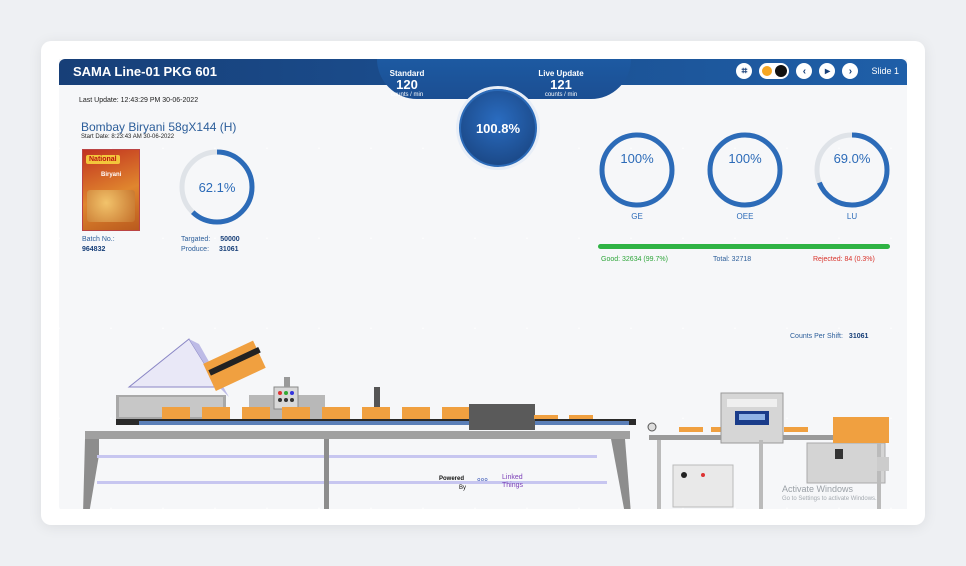  Describe the element at coordinates (817, 71) in the screenshot. I see `header-controls: ⌗ ‹ ▸ › Slide 1` at that location.